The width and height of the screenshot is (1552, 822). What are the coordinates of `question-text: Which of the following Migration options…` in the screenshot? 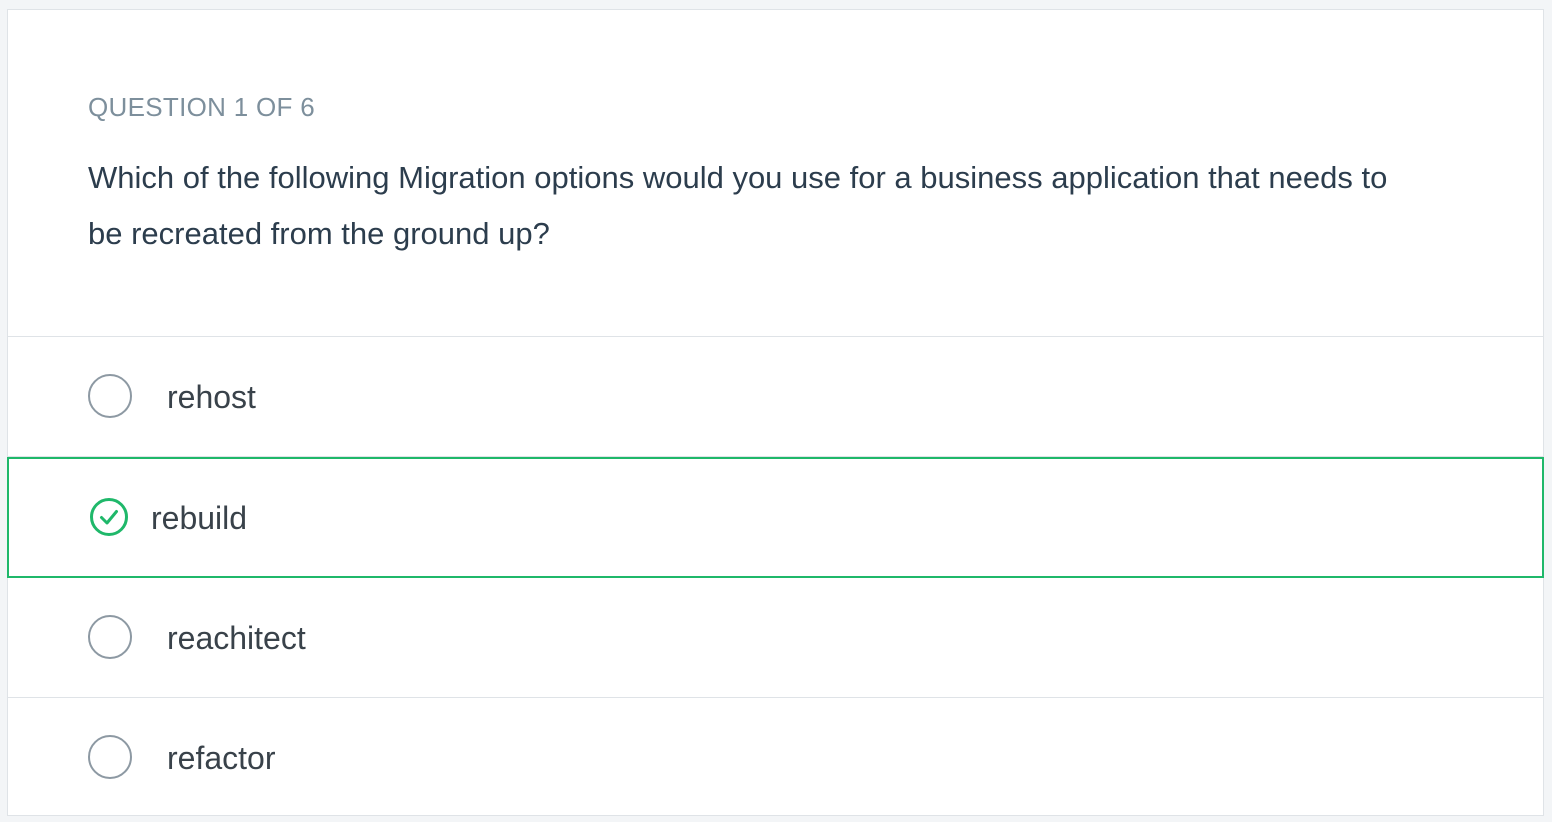 It's located at (738, 205).